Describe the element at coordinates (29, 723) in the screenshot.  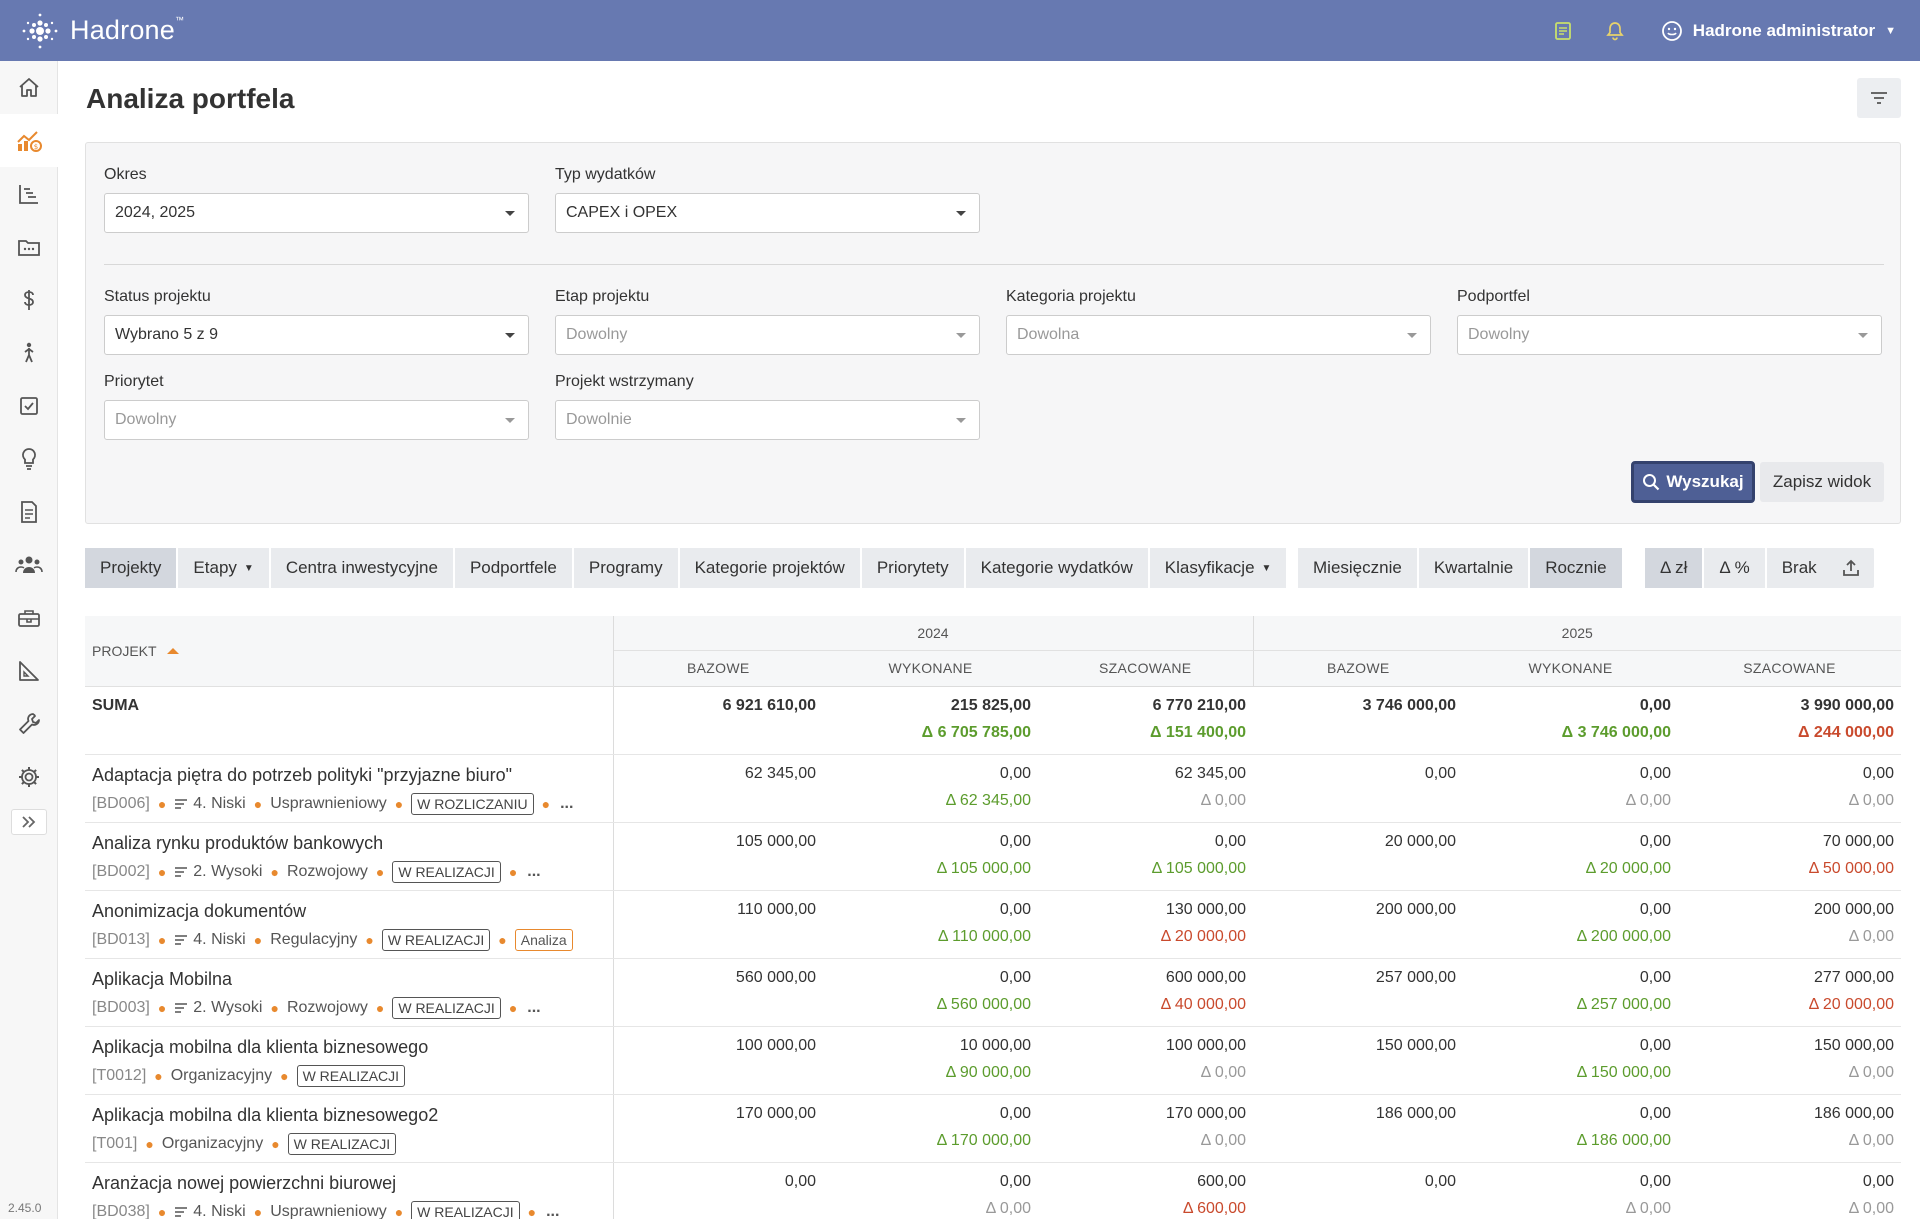
I see `sidebar-item-tools` at that location.